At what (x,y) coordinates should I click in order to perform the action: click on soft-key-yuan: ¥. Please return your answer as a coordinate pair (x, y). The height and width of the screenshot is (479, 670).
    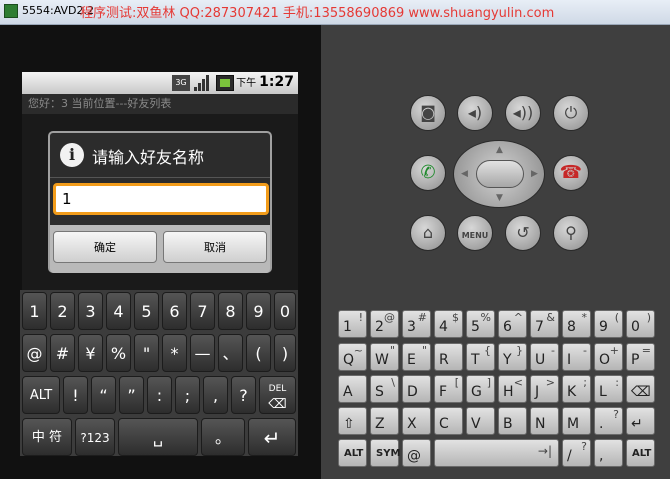
    Looking at the image, I should click on (90, 353).